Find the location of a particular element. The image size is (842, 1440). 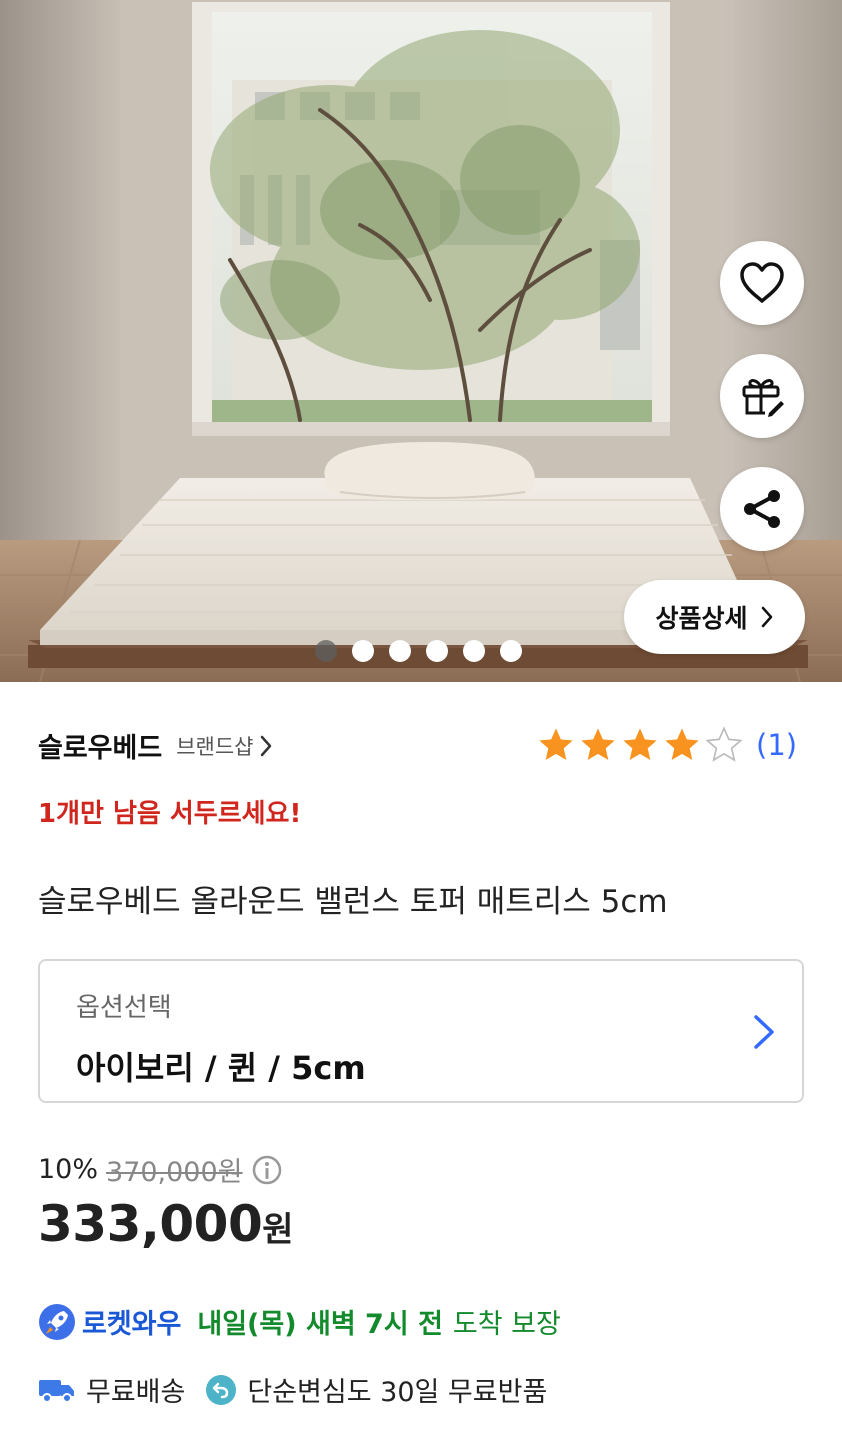

brand-shop-link: 브랜드샵 is located at coordinates (214, 746).